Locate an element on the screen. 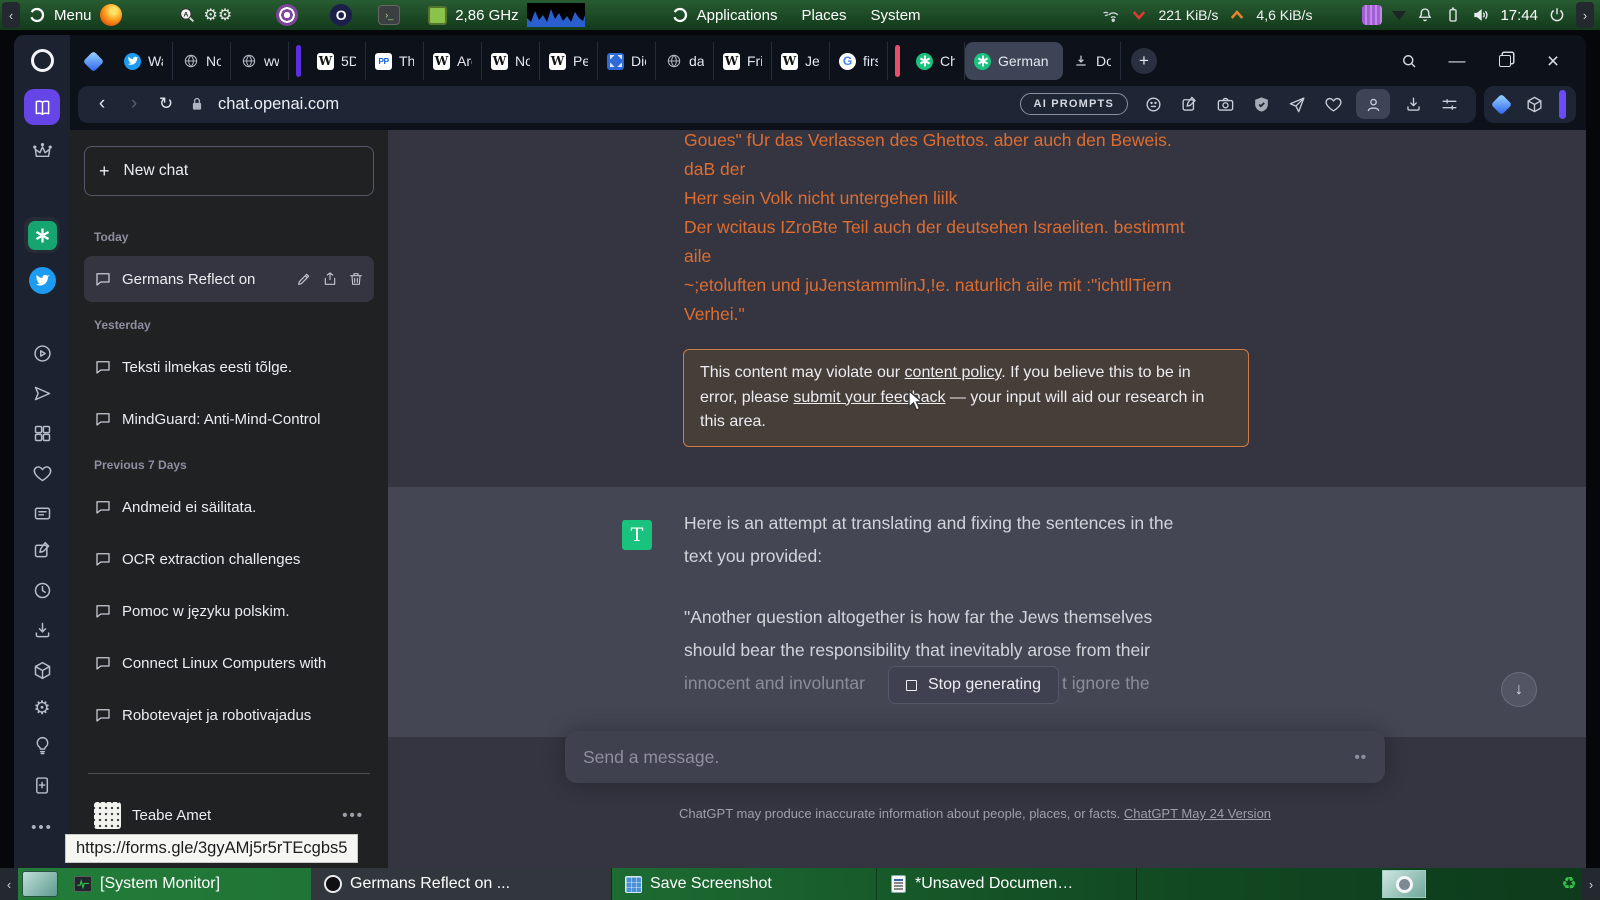 The width and height of the screenshot is (1600, 900). browser-tab: Die is located at coordinates (627, 61).